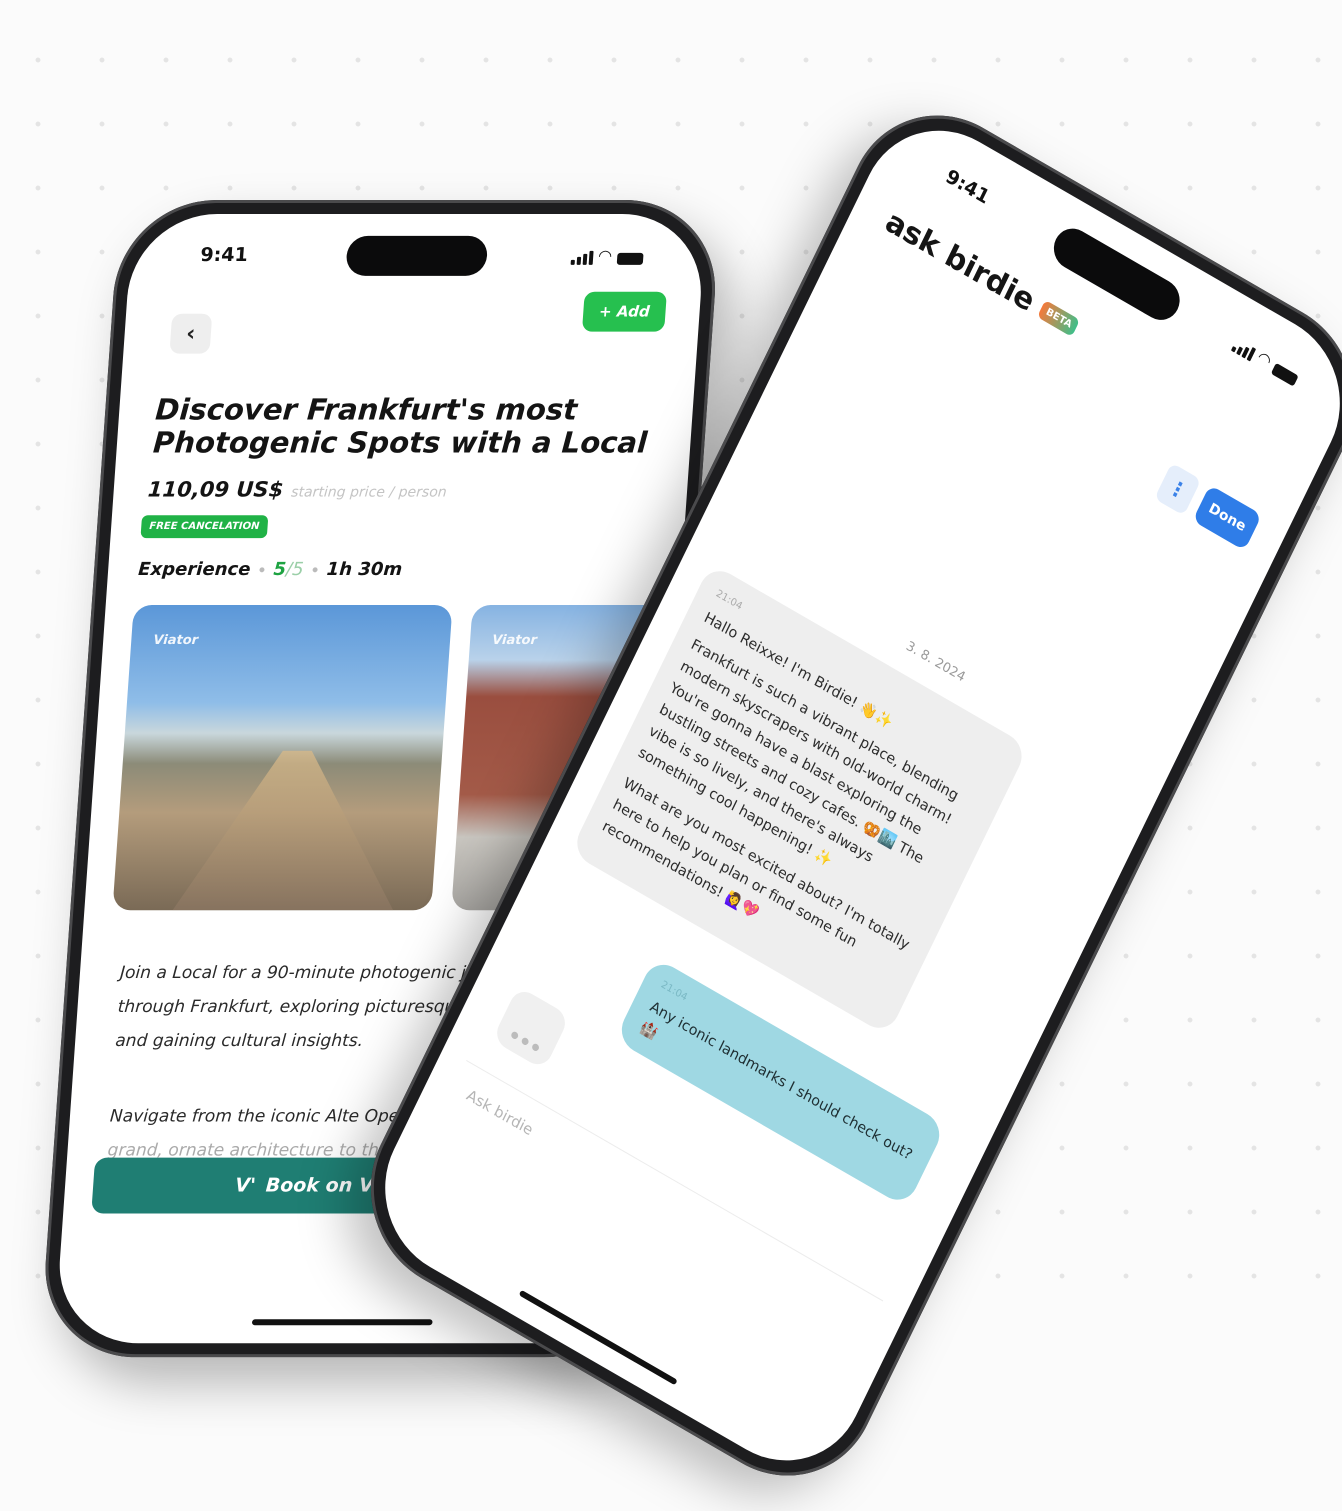  I want to click on chat-input-placeholder: Ask birdie, so click(499, 1112).